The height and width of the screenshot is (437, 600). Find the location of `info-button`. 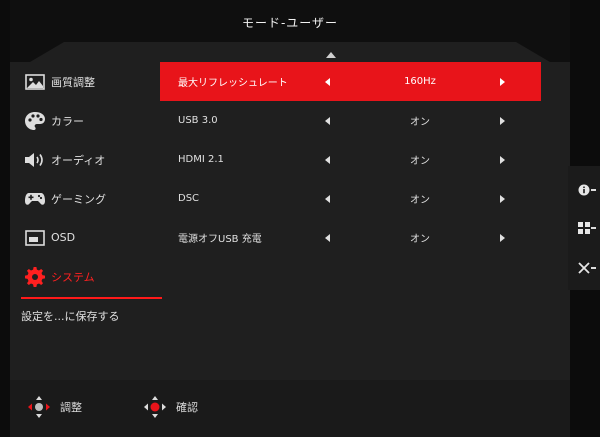

info-button is located at coordinates (584, 190).